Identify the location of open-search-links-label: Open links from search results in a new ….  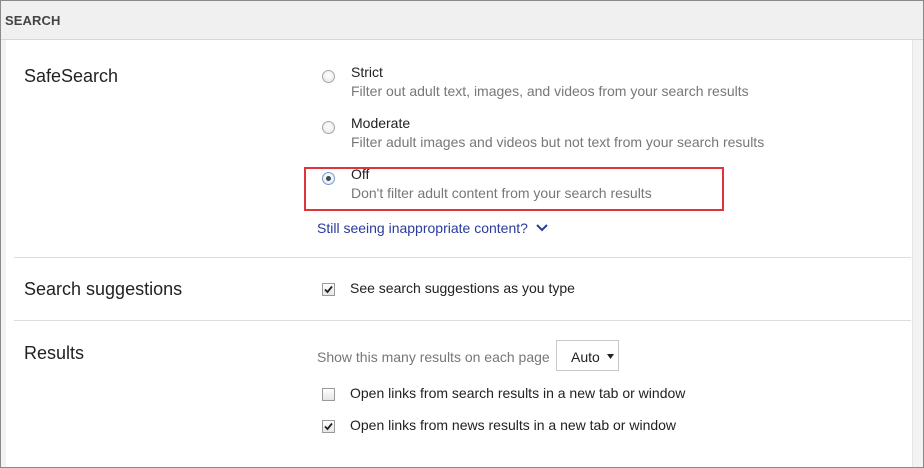
(518, 393).